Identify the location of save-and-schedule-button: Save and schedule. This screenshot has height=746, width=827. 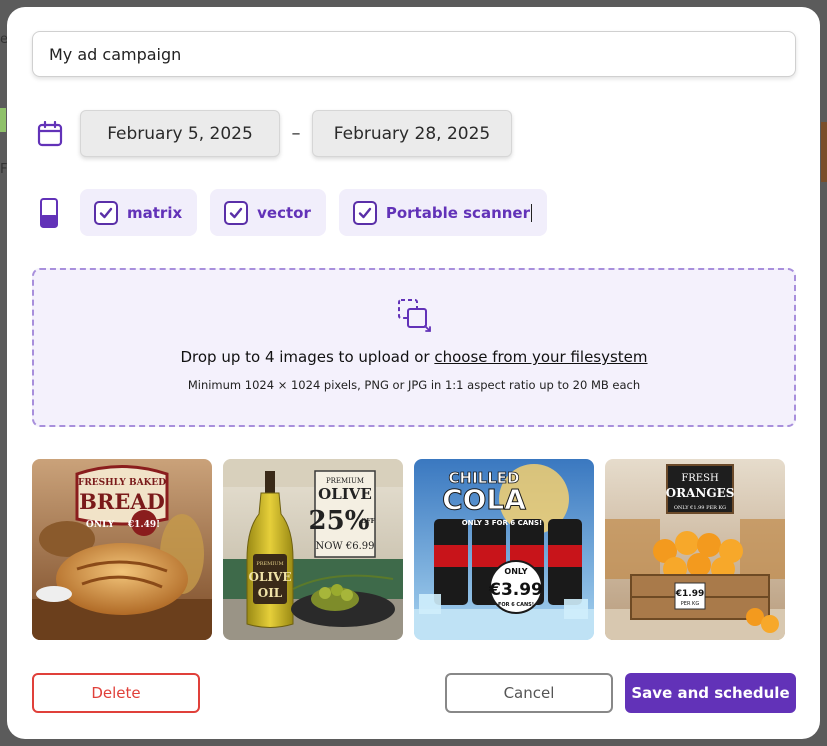
(710, 693).